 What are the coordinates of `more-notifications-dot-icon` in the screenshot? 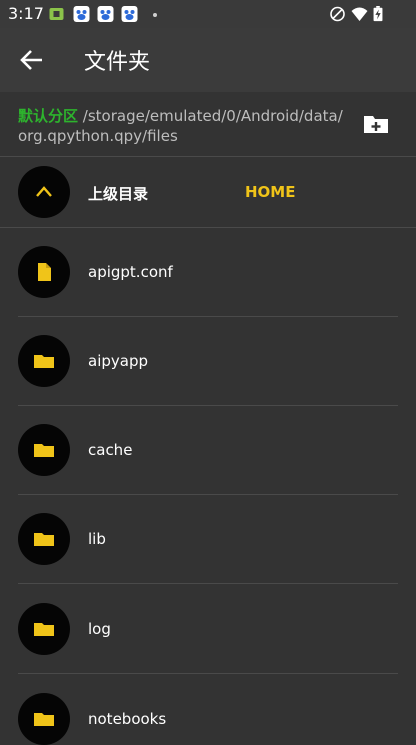 It's located at (155, 15).